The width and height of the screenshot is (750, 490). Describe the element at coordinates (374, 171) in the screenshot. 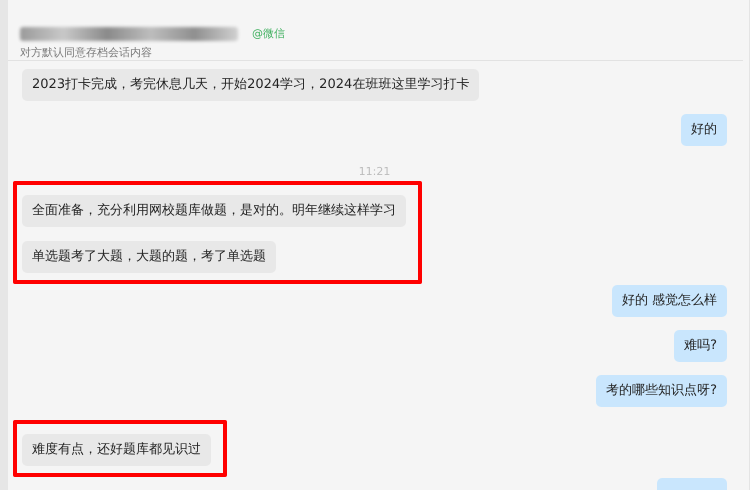

I see `timestamp: 11:21` at that location.